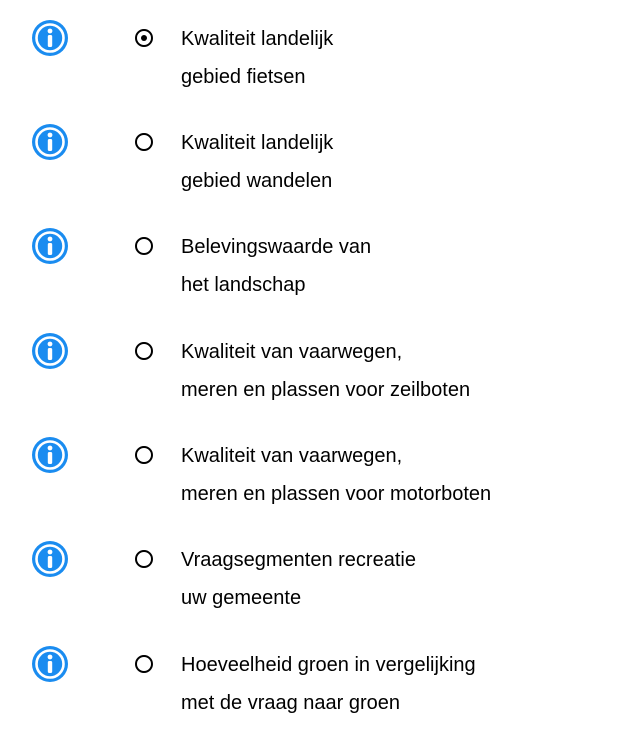 Image resolution: width=626 pixels, height=737 pixels. Describe the element at coordinates (276, 247) in the screenshot. I see `option-label-line1: Belevingswaarde van` at that location.